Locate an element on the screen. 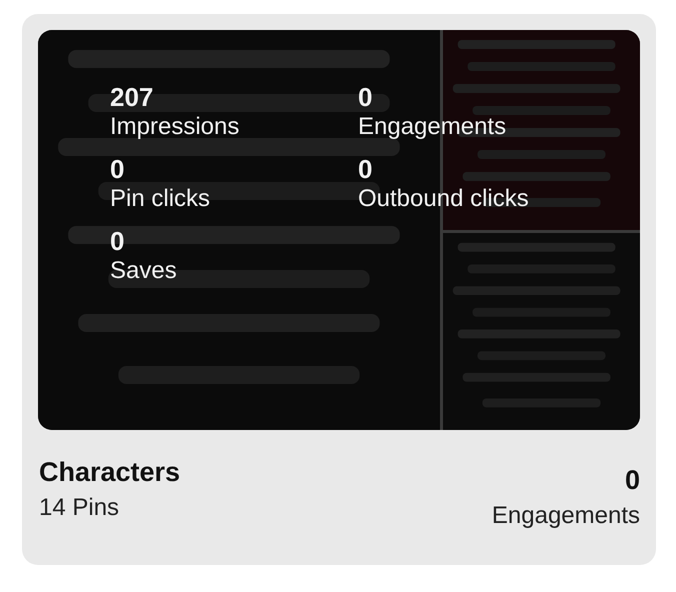 Image resolution: width=676 pixels, height=592 pixels. stat-value: 207 is located at coordinates (132, 97).